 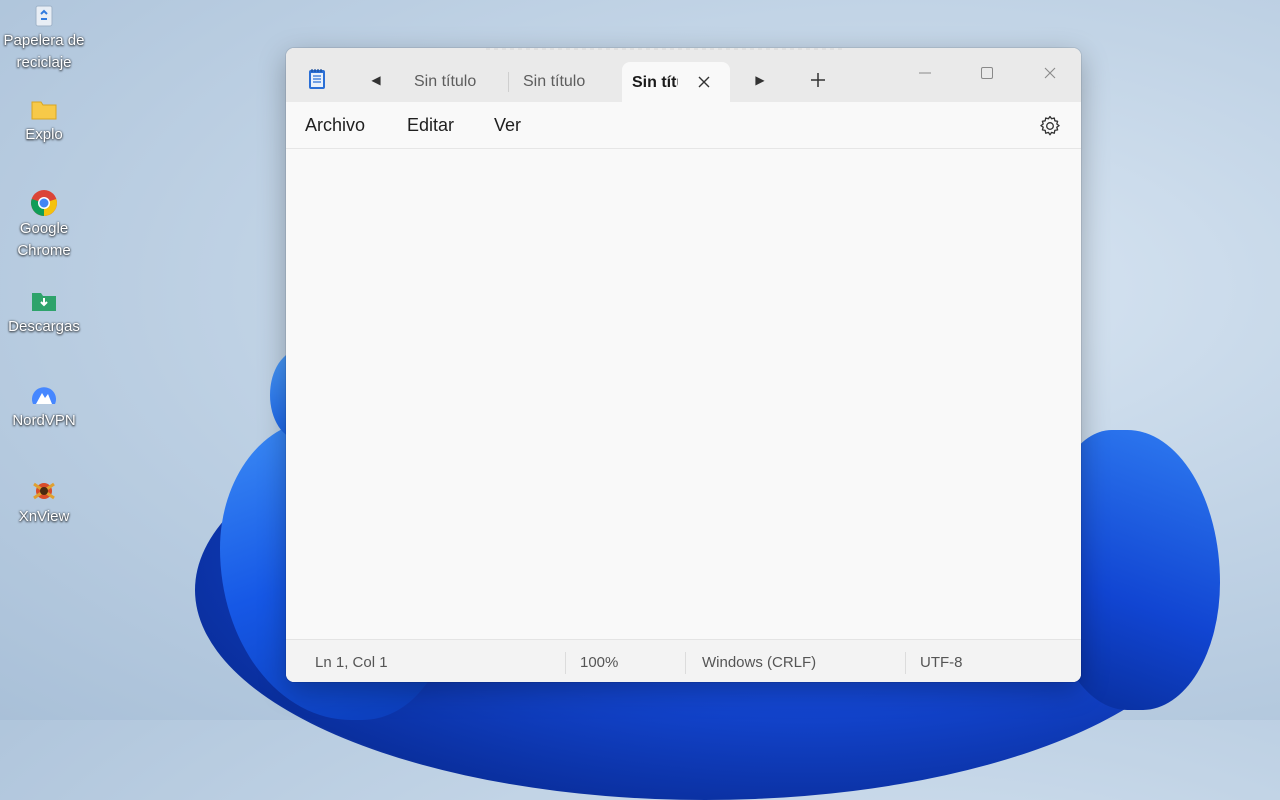 I want to click on menu-editar: Editar, so click(x=430, y=125).